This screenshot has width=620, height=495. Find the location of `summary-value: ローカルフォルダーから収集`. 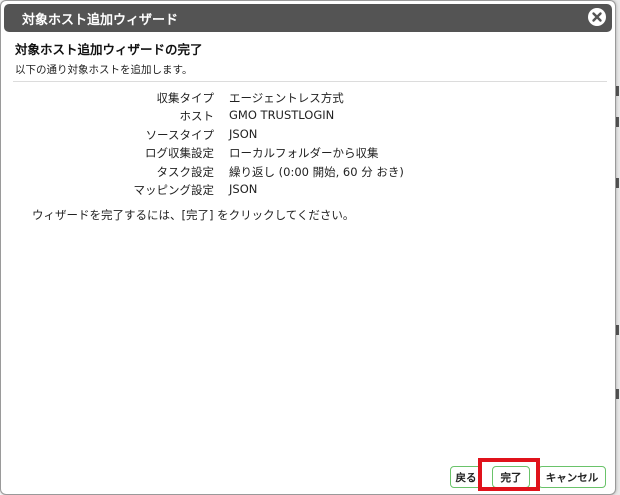

summary-value: ローカルフォルダーから収集 is located at coordinates (304, 153).